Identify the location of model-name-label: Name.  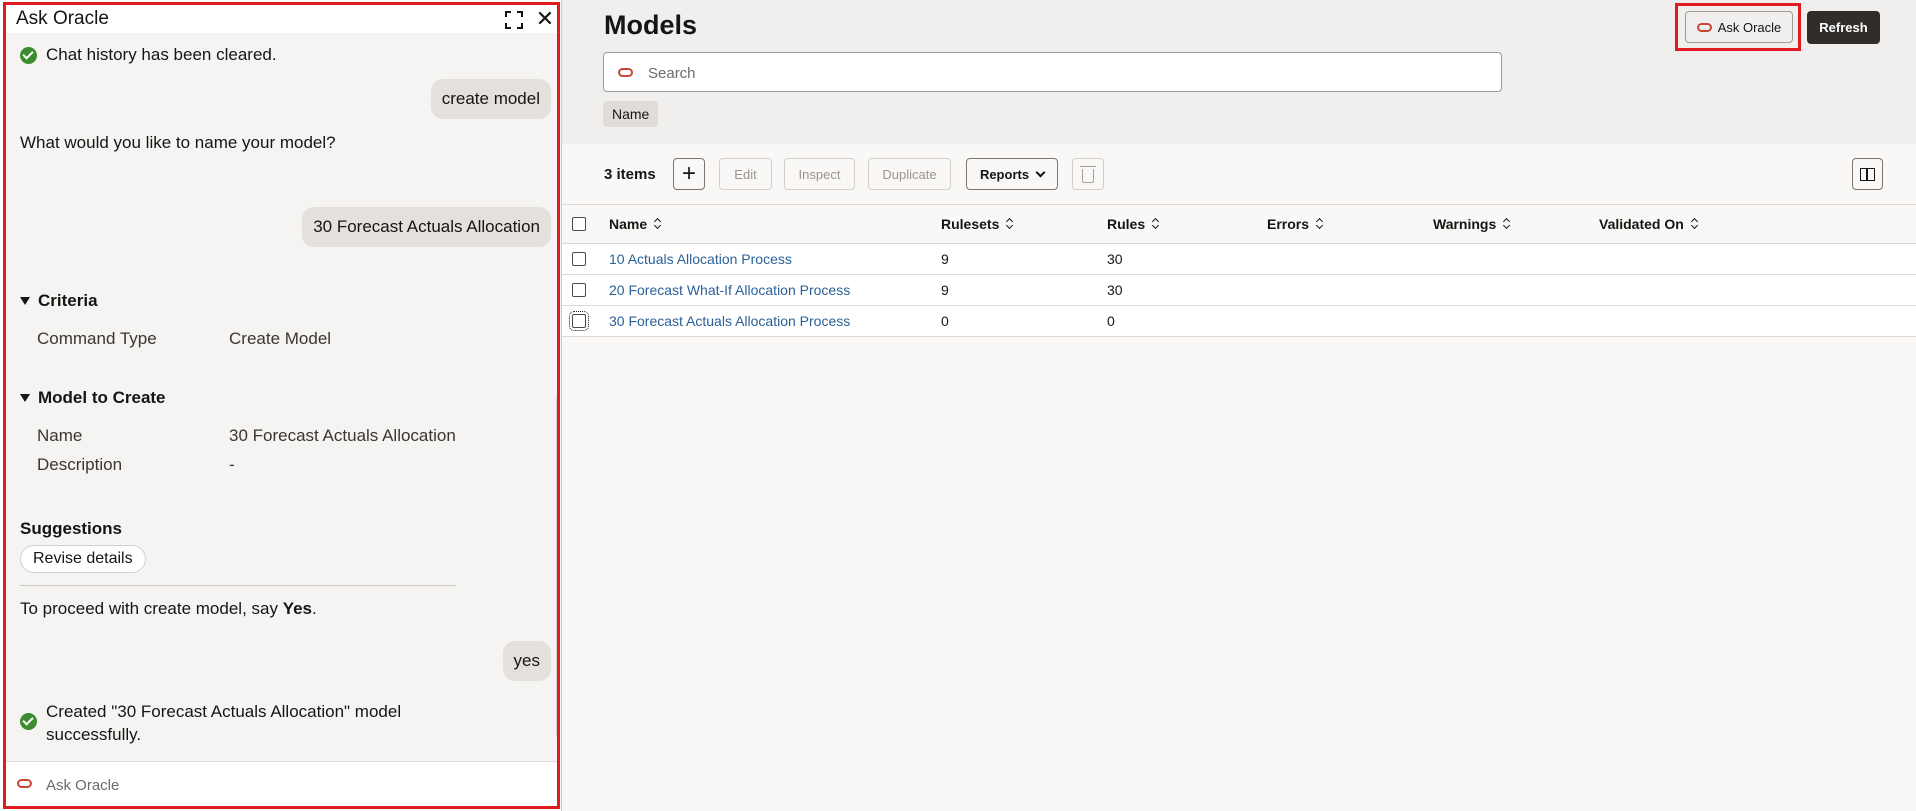
(60, 435).